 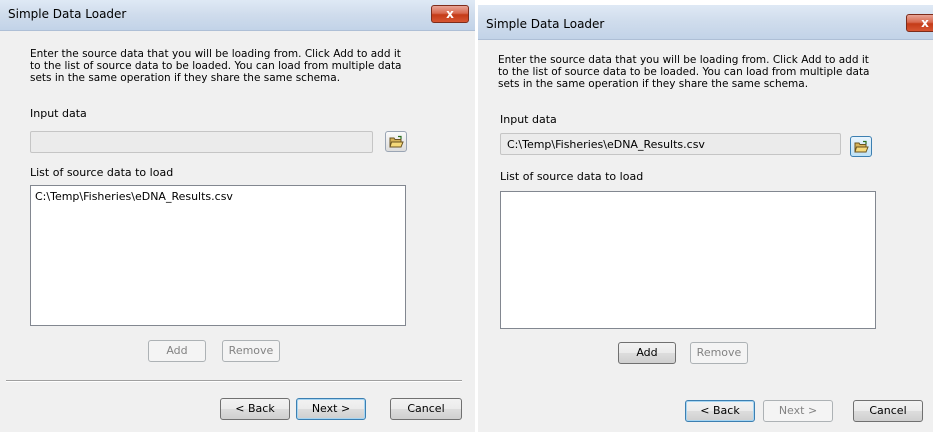 What do you see at coordinates (688, 260) in the screenshot?
I see `source-data-list` at bounding box center [688, 260].